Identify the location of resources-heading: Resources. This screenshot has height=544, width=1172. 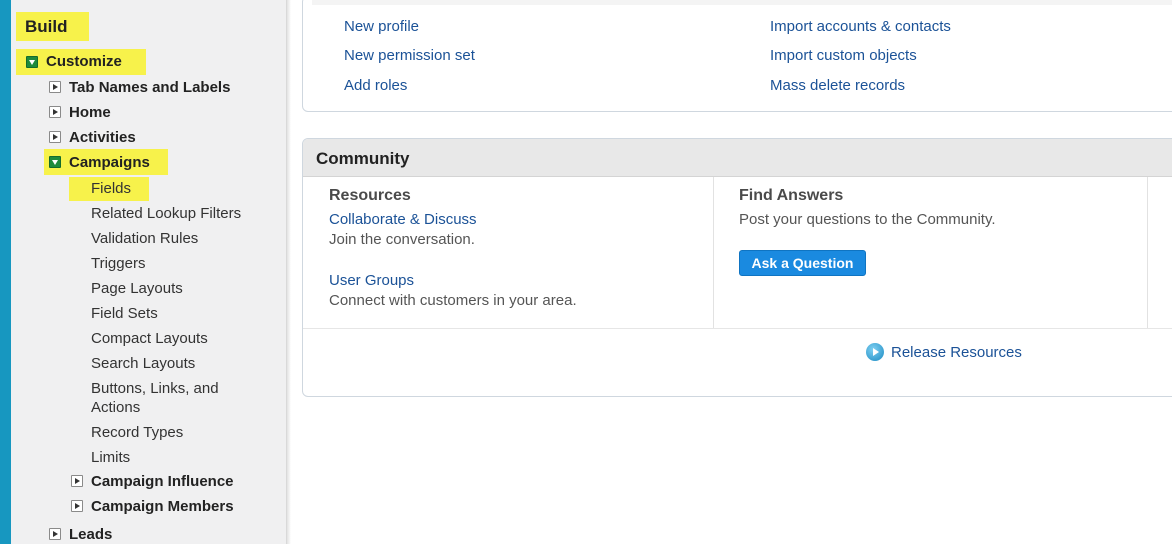
(370, 195).